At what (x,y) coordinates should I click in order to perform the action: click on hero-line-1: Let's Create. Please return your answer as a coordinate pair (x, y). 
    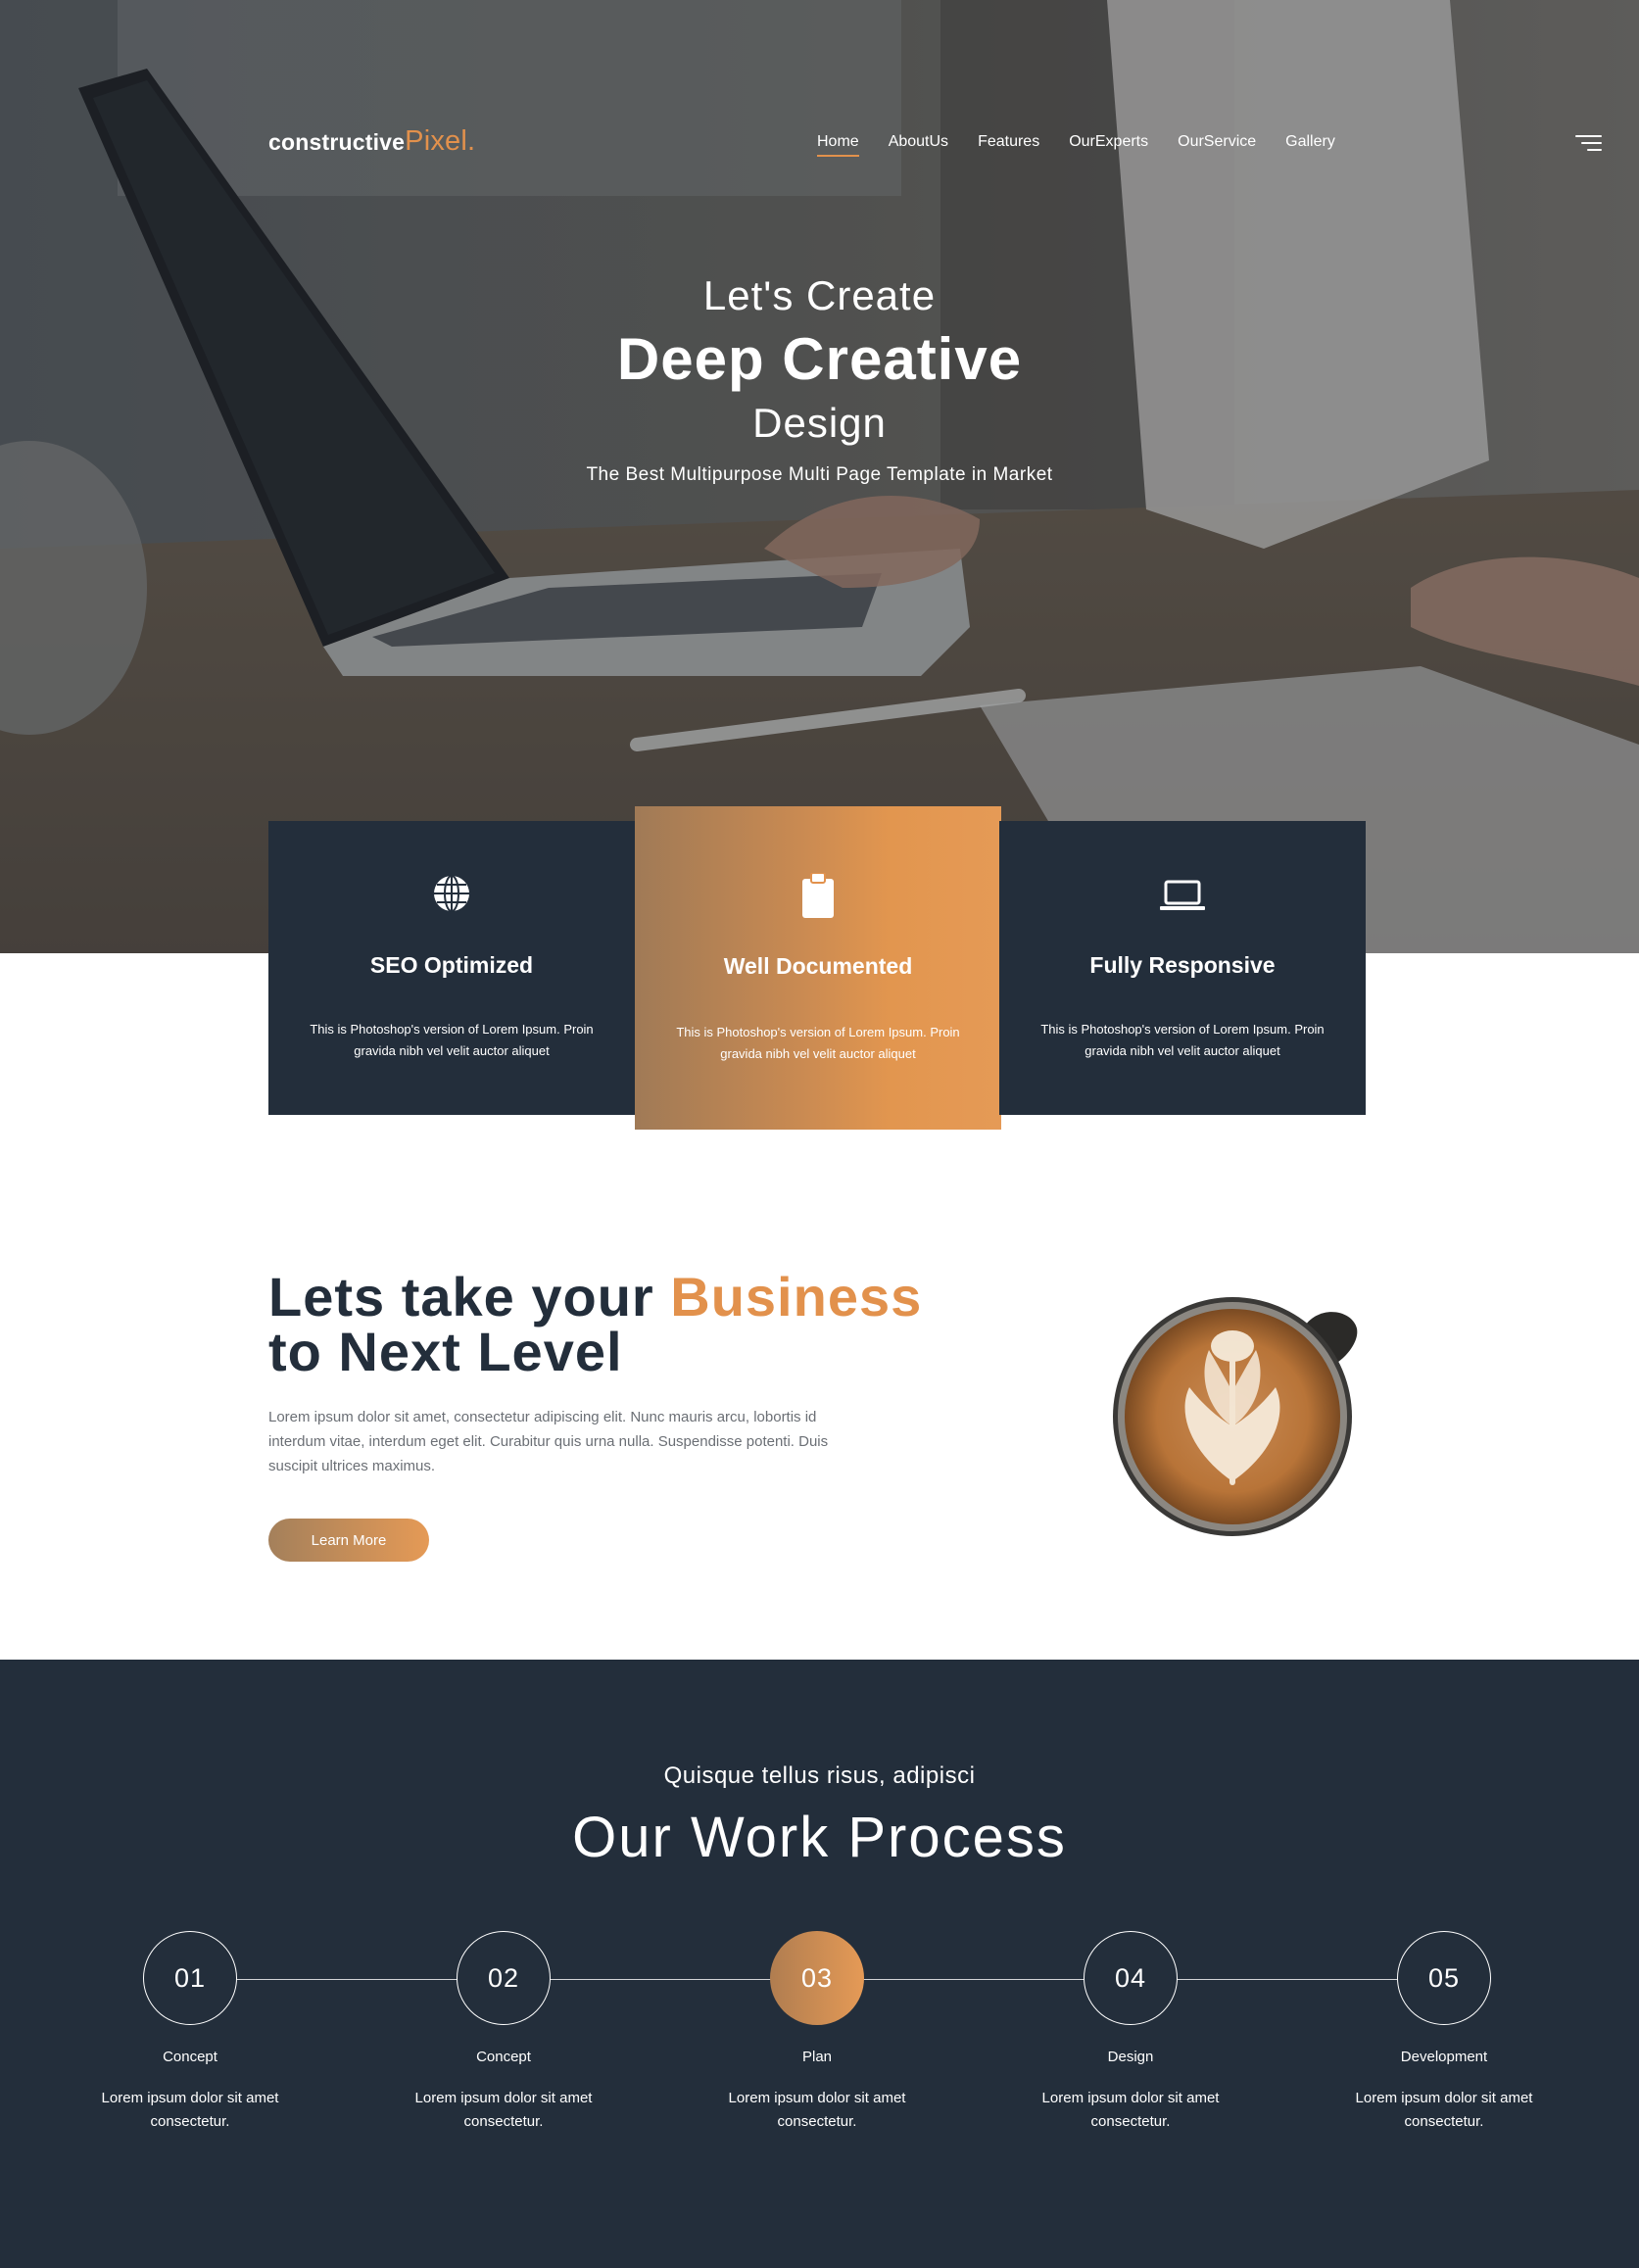
    Looking at the image, I should click on (820, 295).